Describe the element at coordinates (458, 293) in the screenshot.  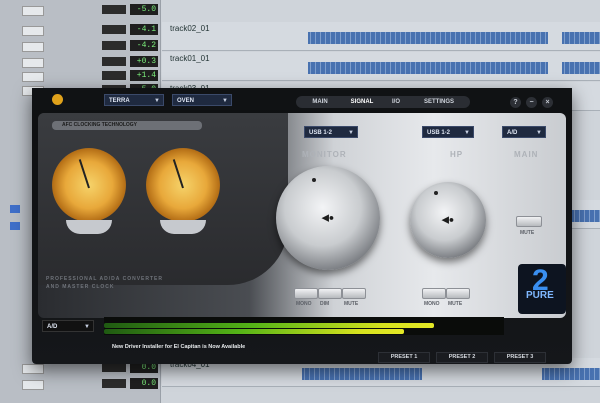
I see `hp-mute-button` at that location.